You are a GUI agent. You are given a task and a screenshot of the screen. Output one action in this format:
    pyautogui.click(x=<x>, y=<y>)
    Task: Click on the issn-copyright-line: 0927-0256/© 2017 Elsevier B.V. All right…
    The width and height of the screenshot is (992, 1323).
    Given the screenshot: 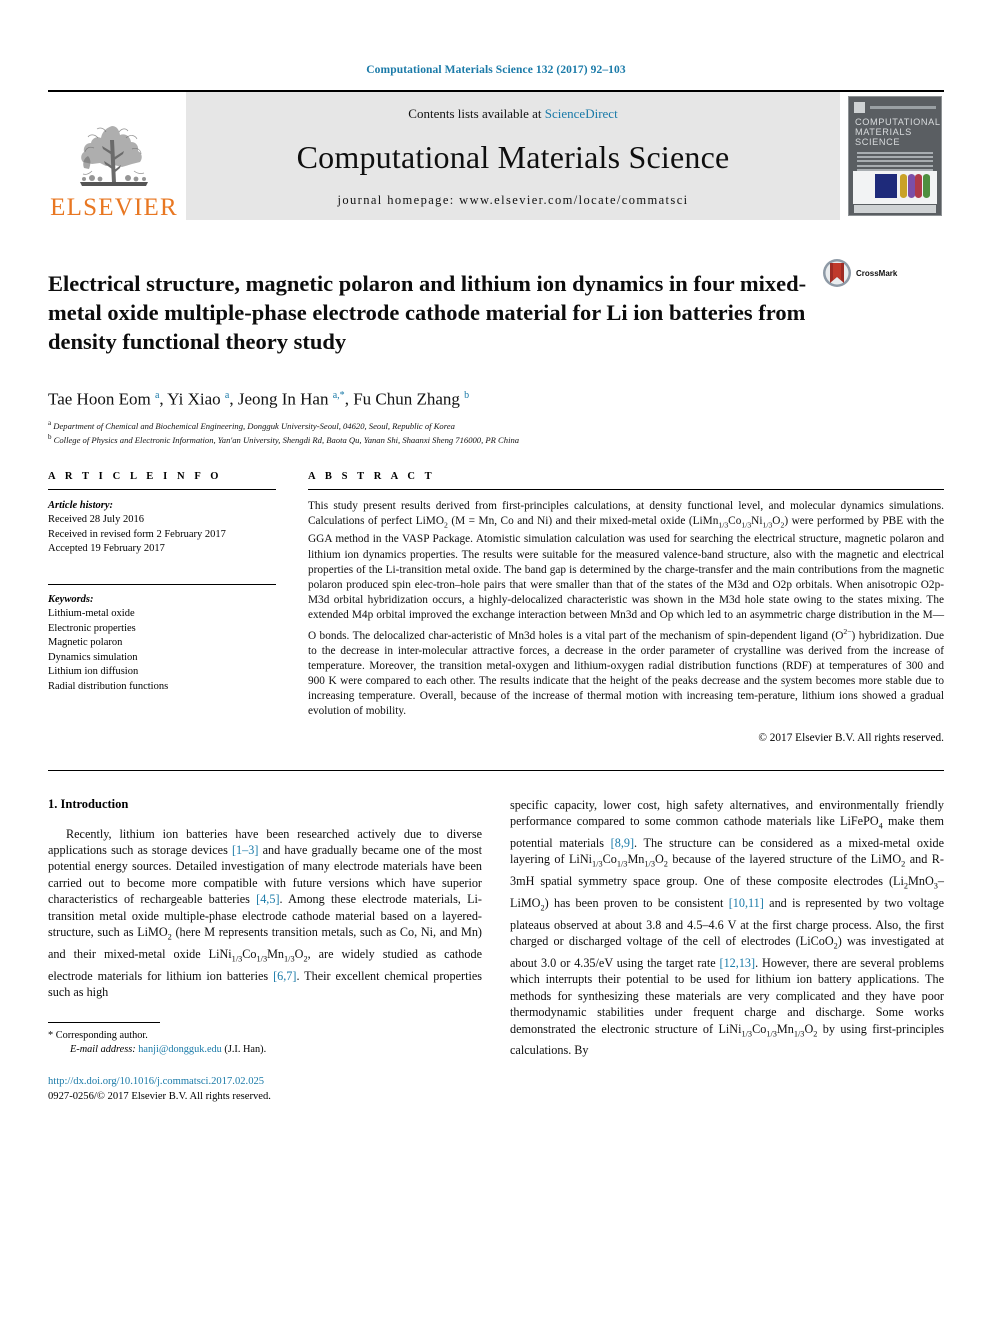 What is the action you would take?
    pyautogui.click(x=159, y=1096)
    